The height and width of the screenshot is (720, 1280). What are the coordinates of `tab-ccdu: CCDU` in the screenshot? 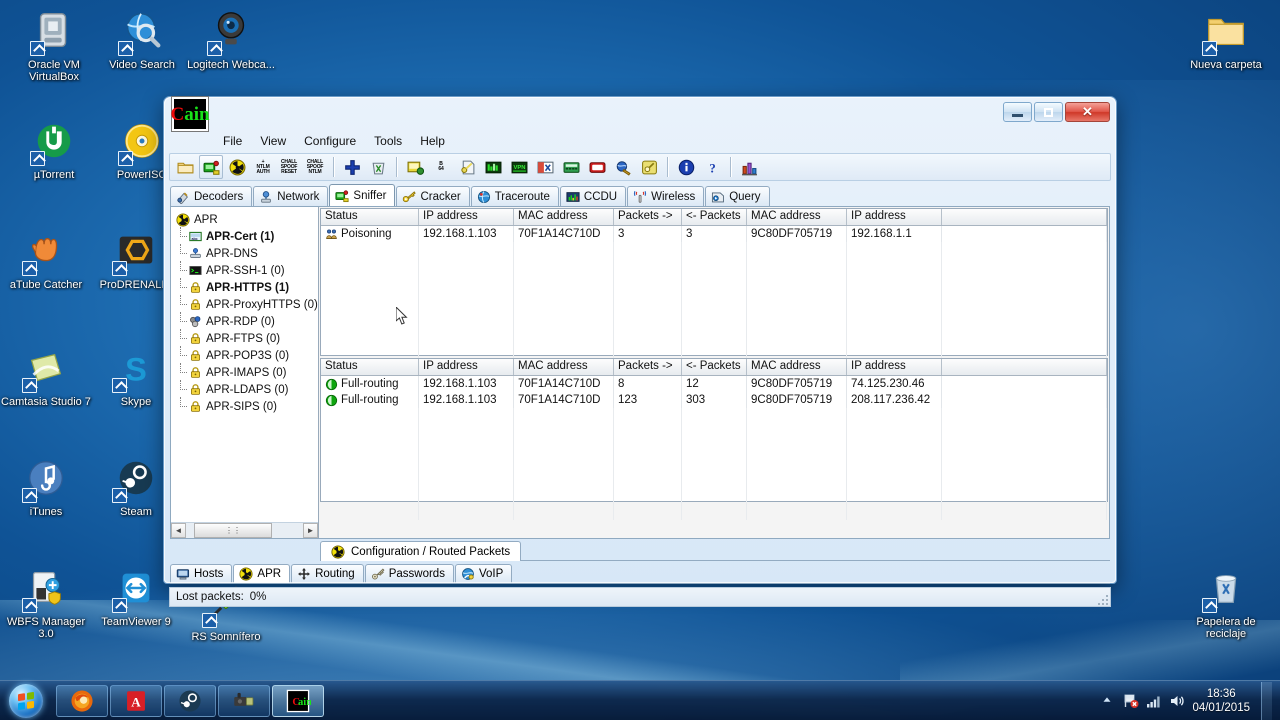 It's located at (593, 196).